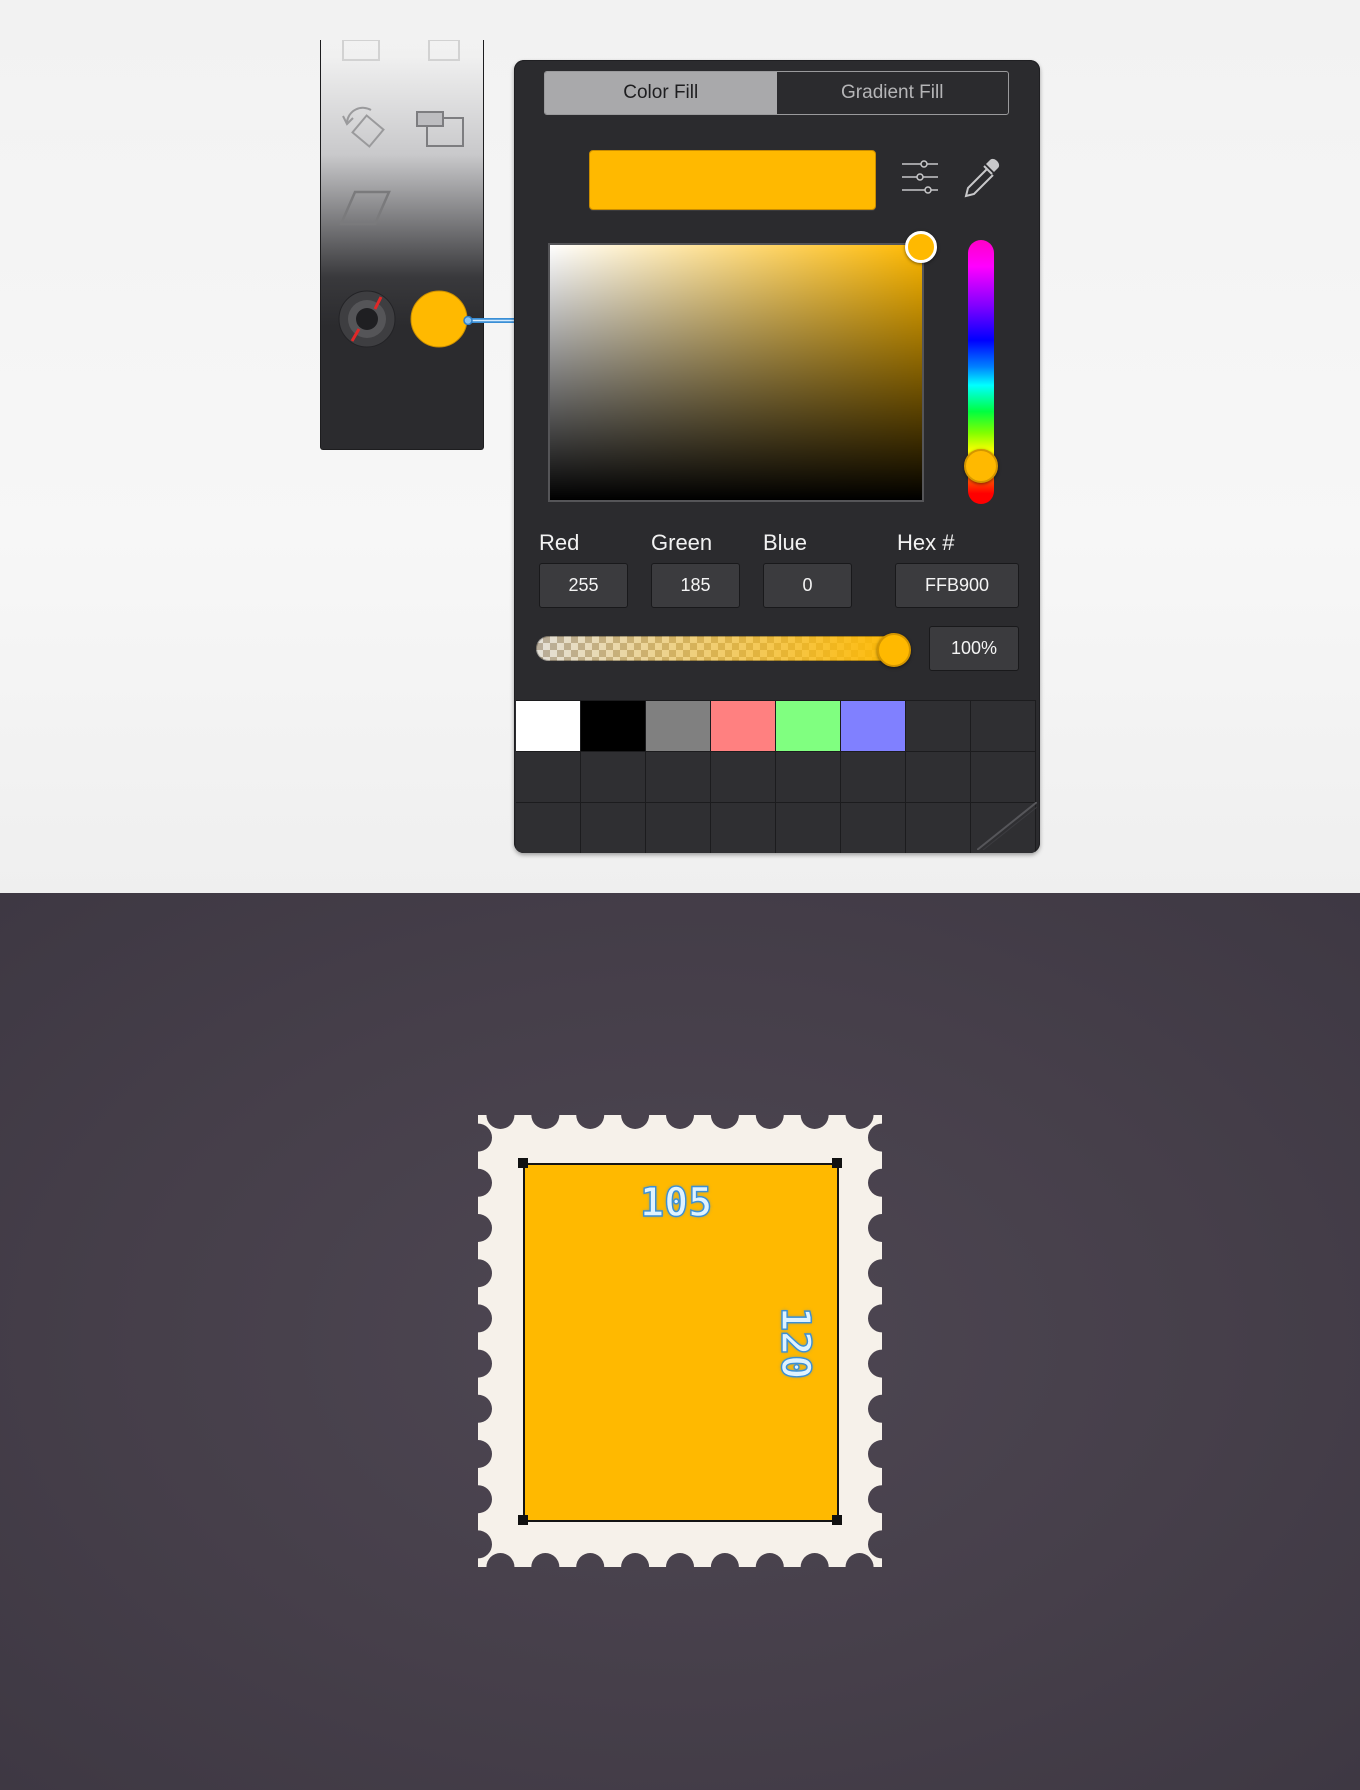  Describe the element at coordinates (365, 208) in the screenshot. I see `skew-icon` at that location.